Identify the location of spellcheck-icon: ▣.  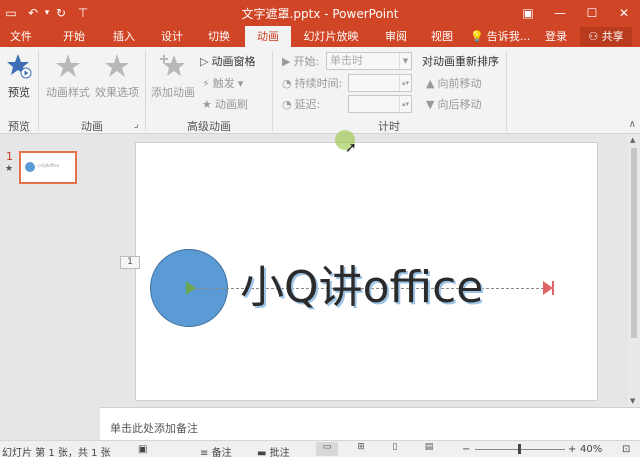
(142, 449).